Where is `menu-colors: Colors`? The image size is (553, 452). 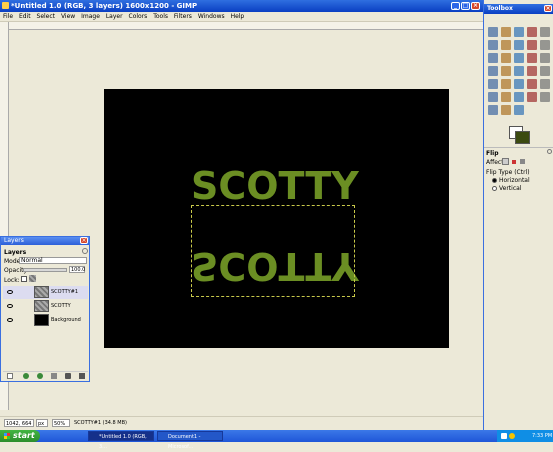
menu-colors: Colors is located at coordinates (138, 16).